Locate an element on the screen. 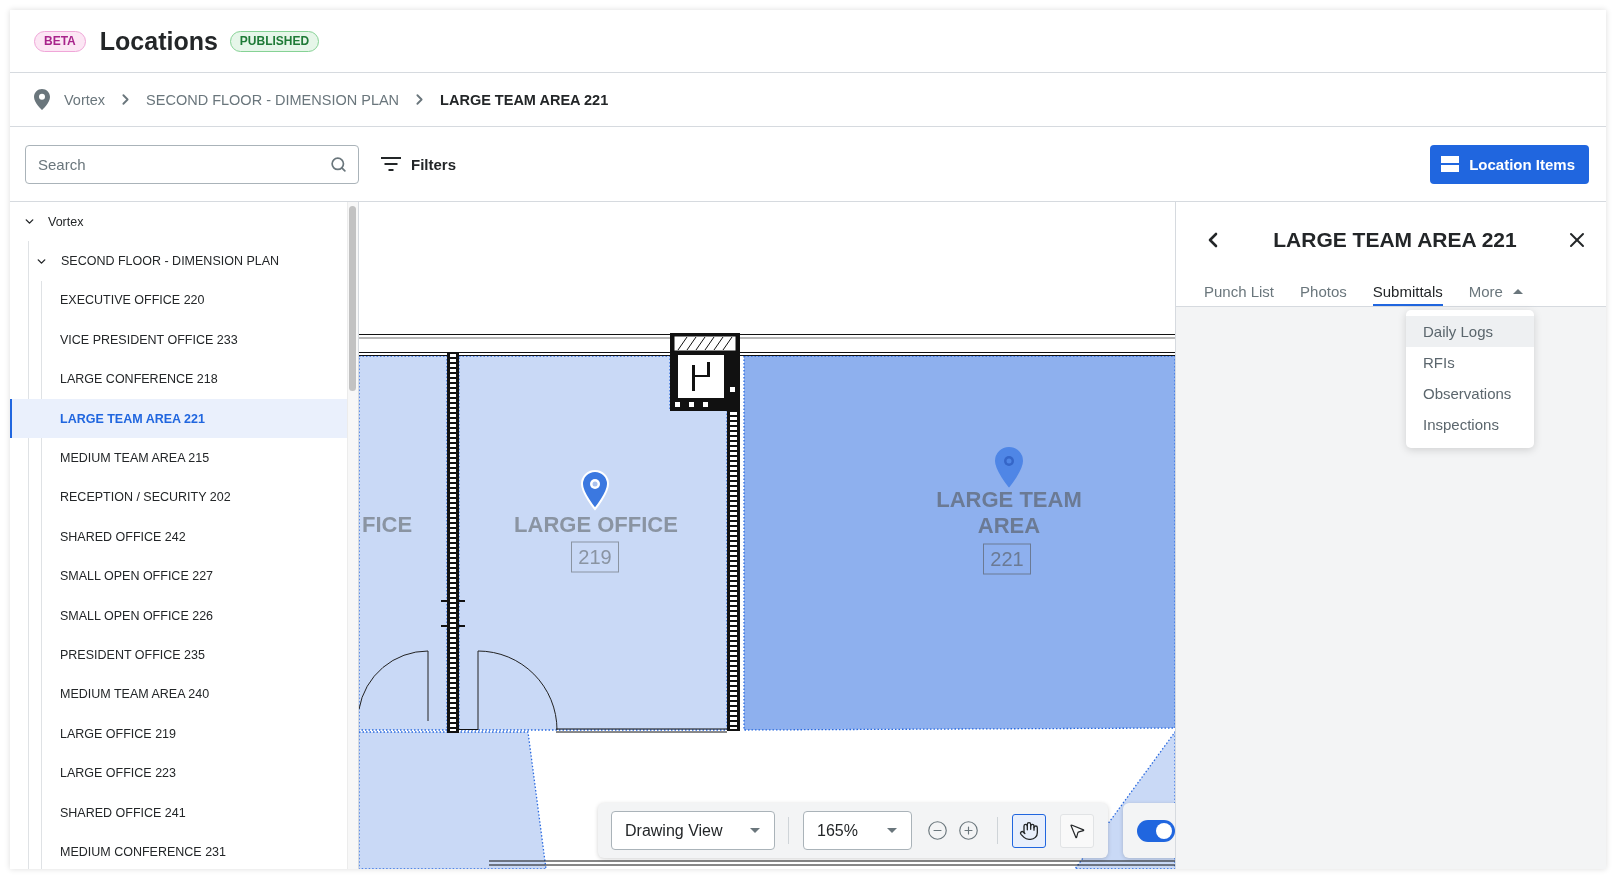 The width and height of the screenshot is (1616, 879). door-swing-drawing is located at coordinates (394, 686).